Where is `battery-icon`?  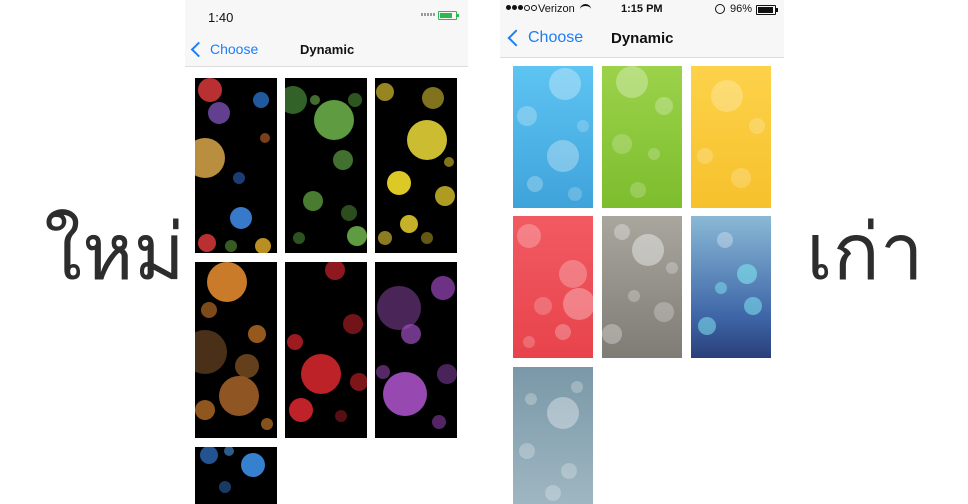
battery-icon is located at coordinates (767, 10).